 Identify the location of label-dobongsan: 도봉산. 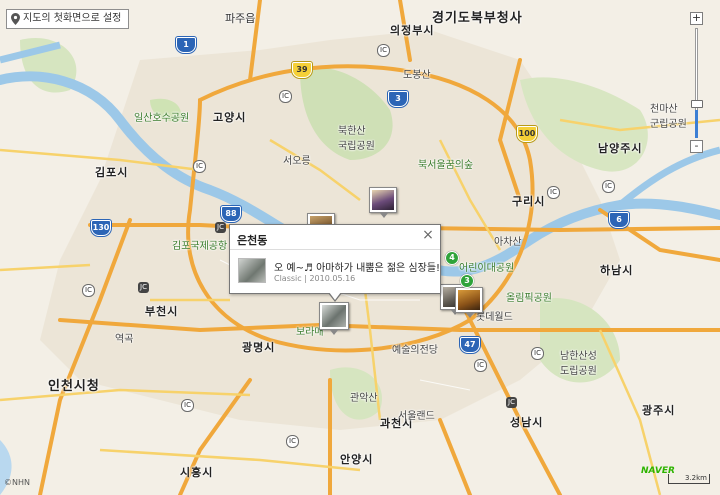
(417, 75).